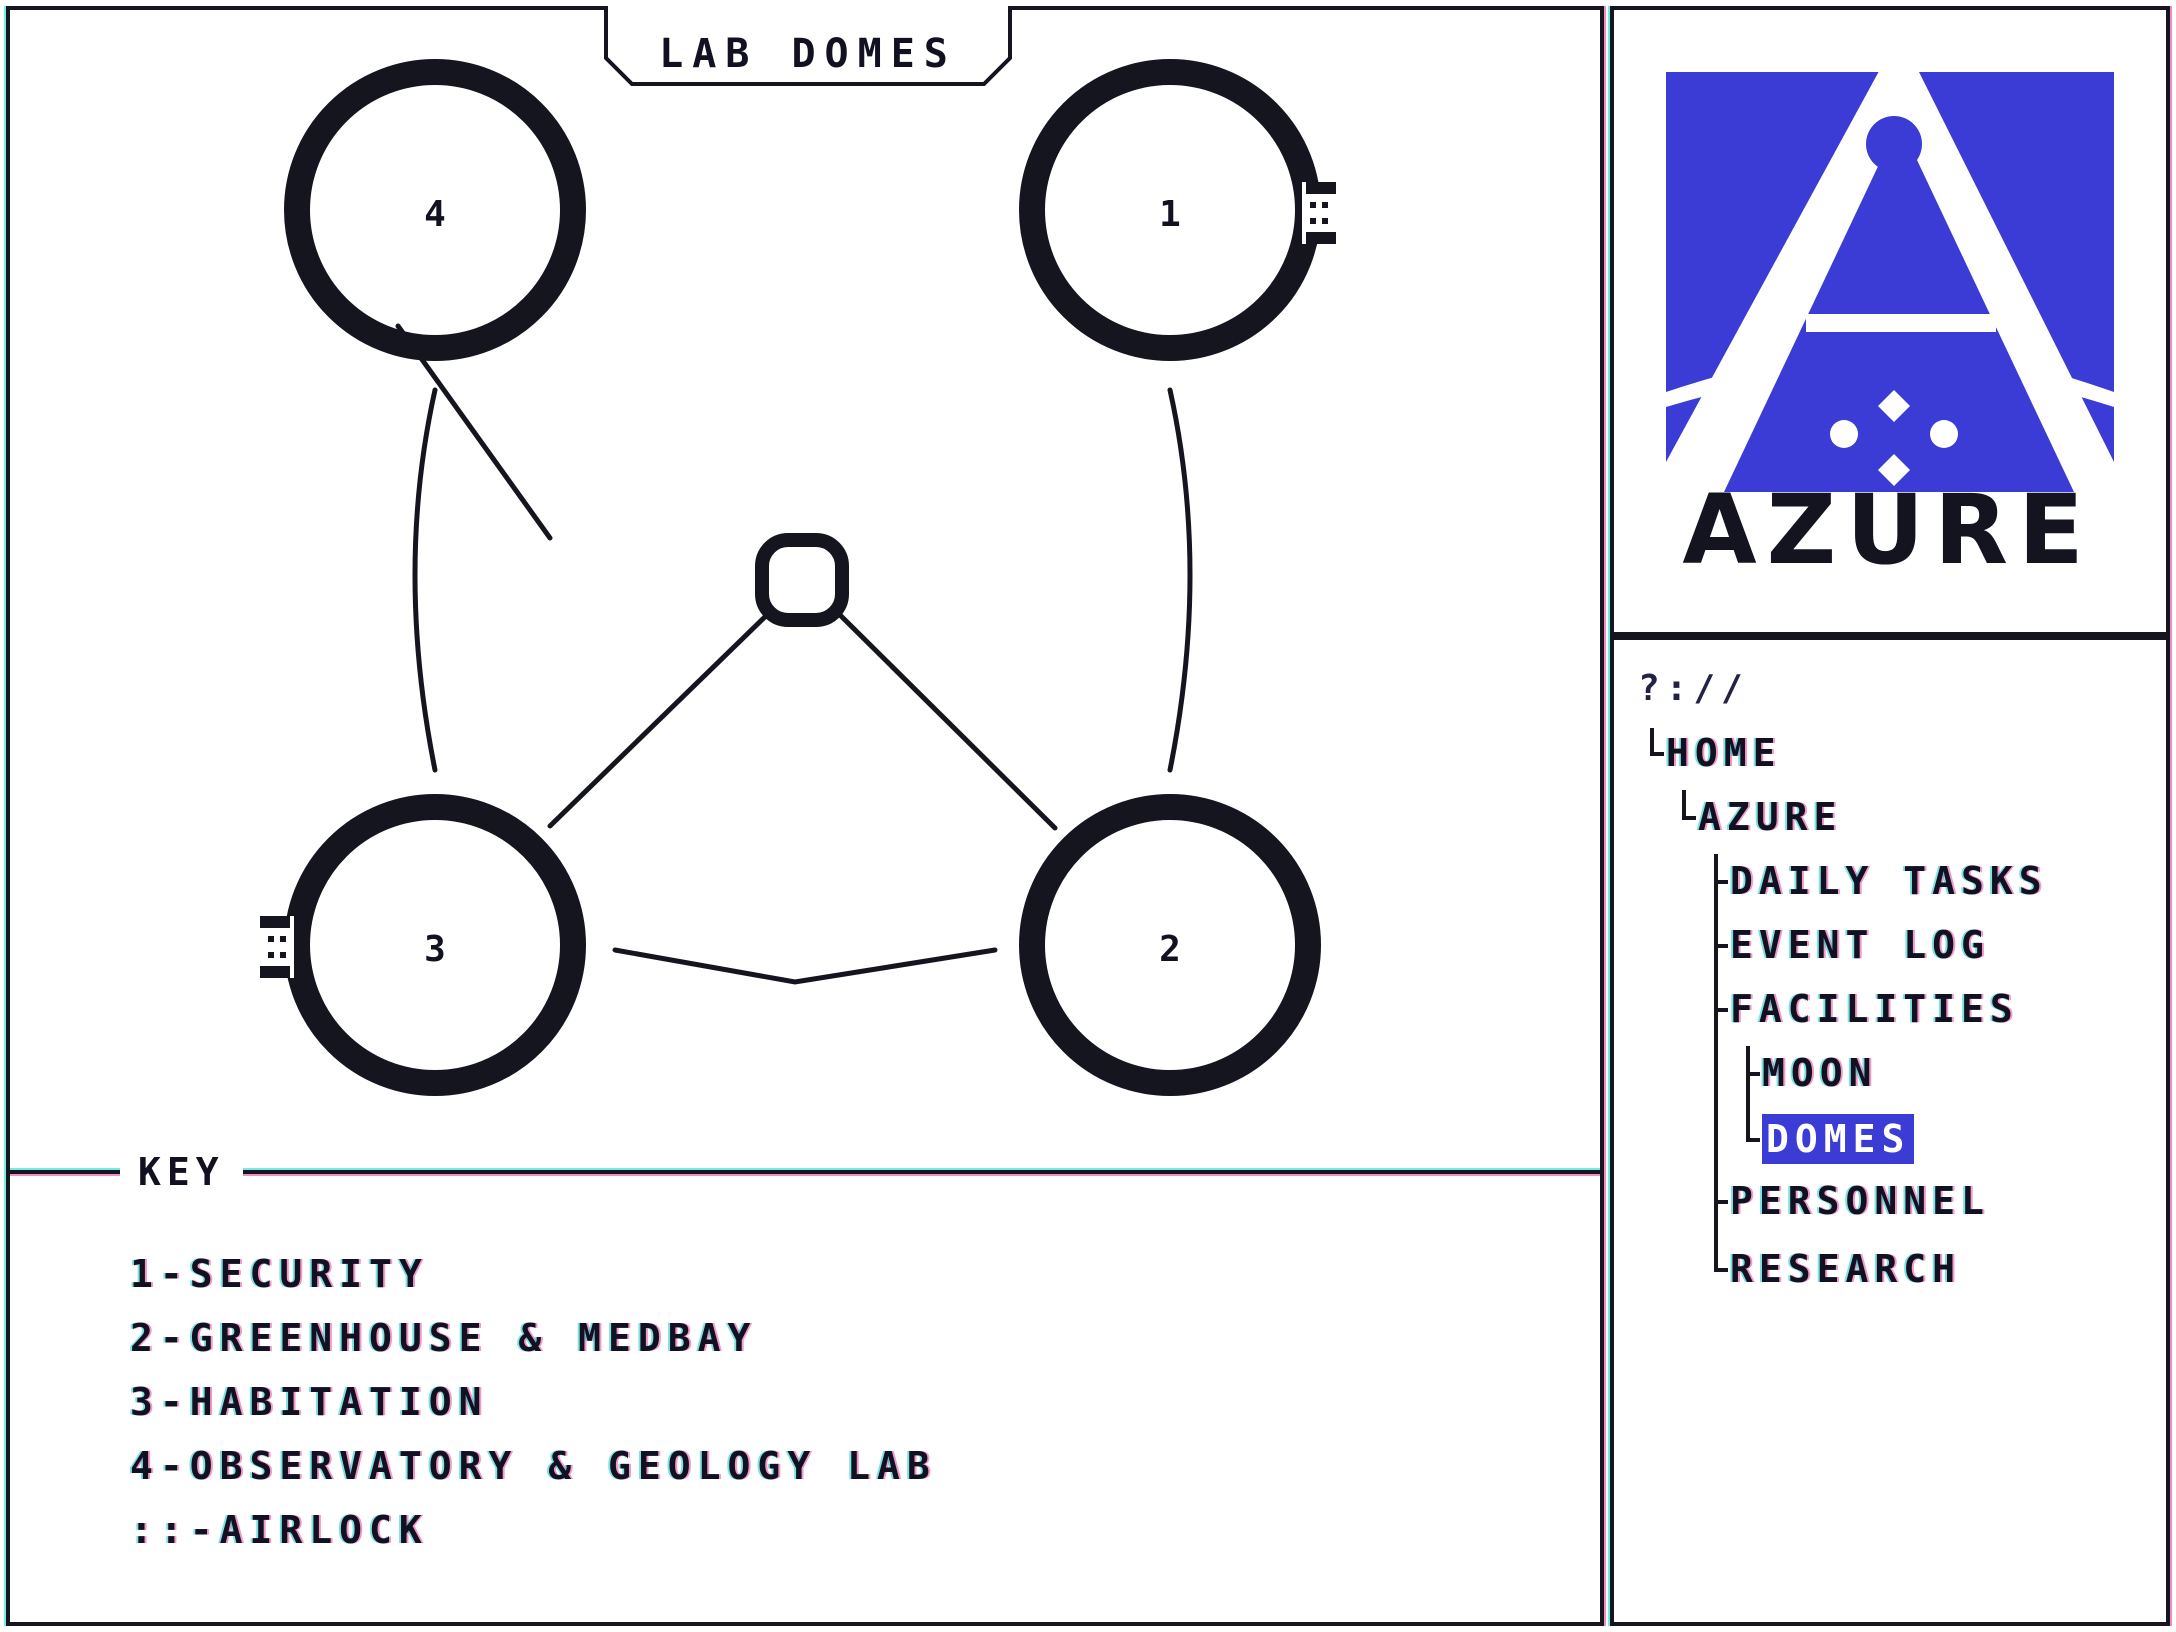 The image size is (2176, 1632). I want to click on logo-wordmark: AZURE, so click(1888, 530).